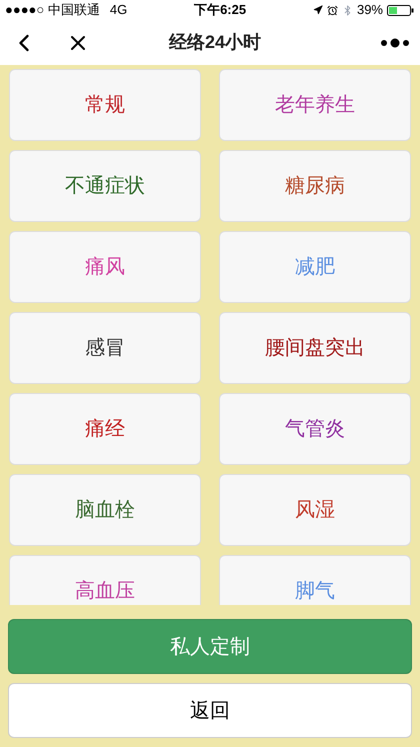  What do you see at coordinates (105, 348) in the screenshot?
I see `category-button: 感冒` at bounding box center [105, 348].